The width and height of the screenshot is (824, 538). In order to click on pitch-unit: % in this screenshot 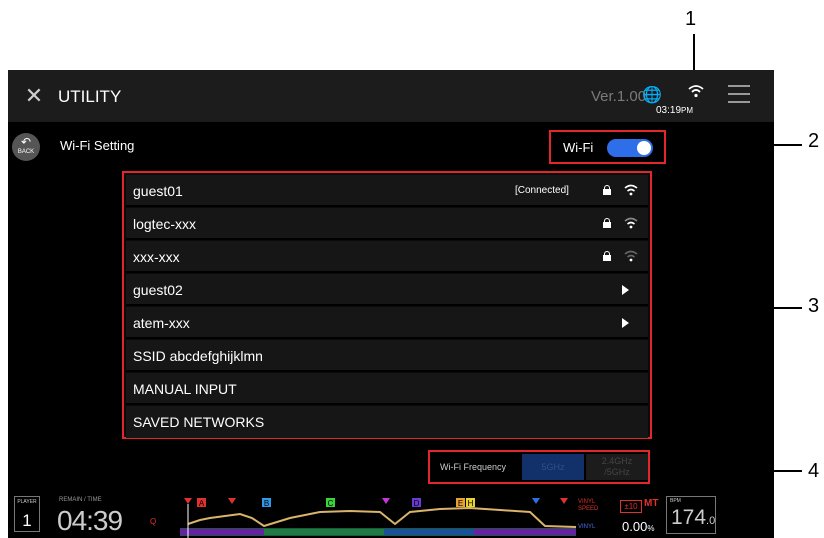, I will do `click(651, 528)`.